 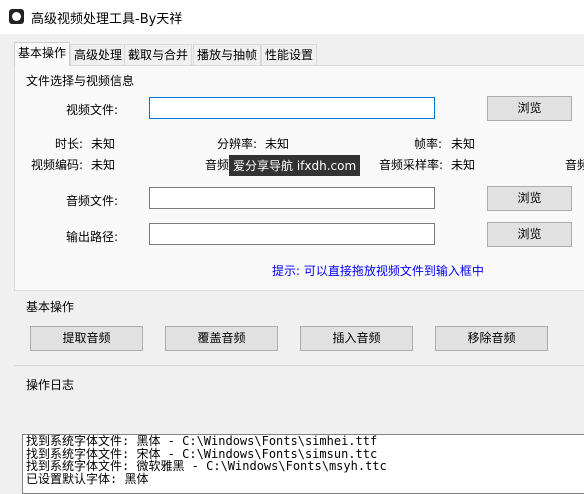 I want to click on browse-output-button: 浏览, so click(x=529, y=234).